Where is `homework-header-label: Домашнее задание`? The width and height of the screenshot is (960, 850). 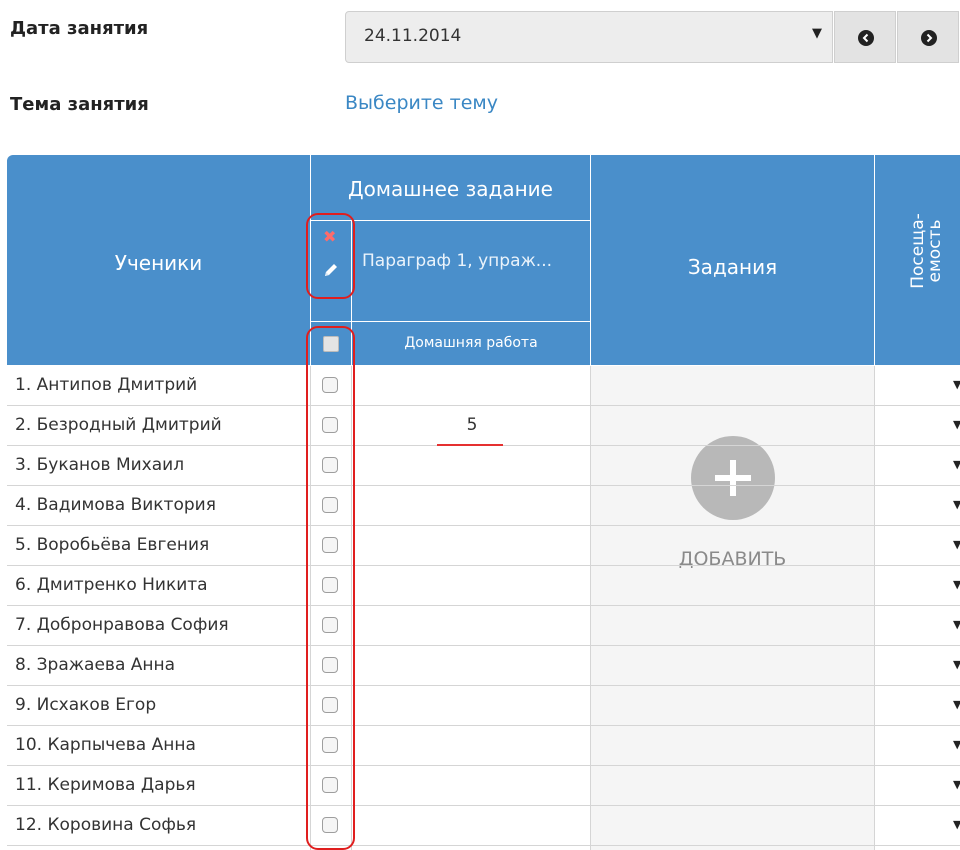
homework-header-label: Домашнее задание is located at coordinates (450, 189).